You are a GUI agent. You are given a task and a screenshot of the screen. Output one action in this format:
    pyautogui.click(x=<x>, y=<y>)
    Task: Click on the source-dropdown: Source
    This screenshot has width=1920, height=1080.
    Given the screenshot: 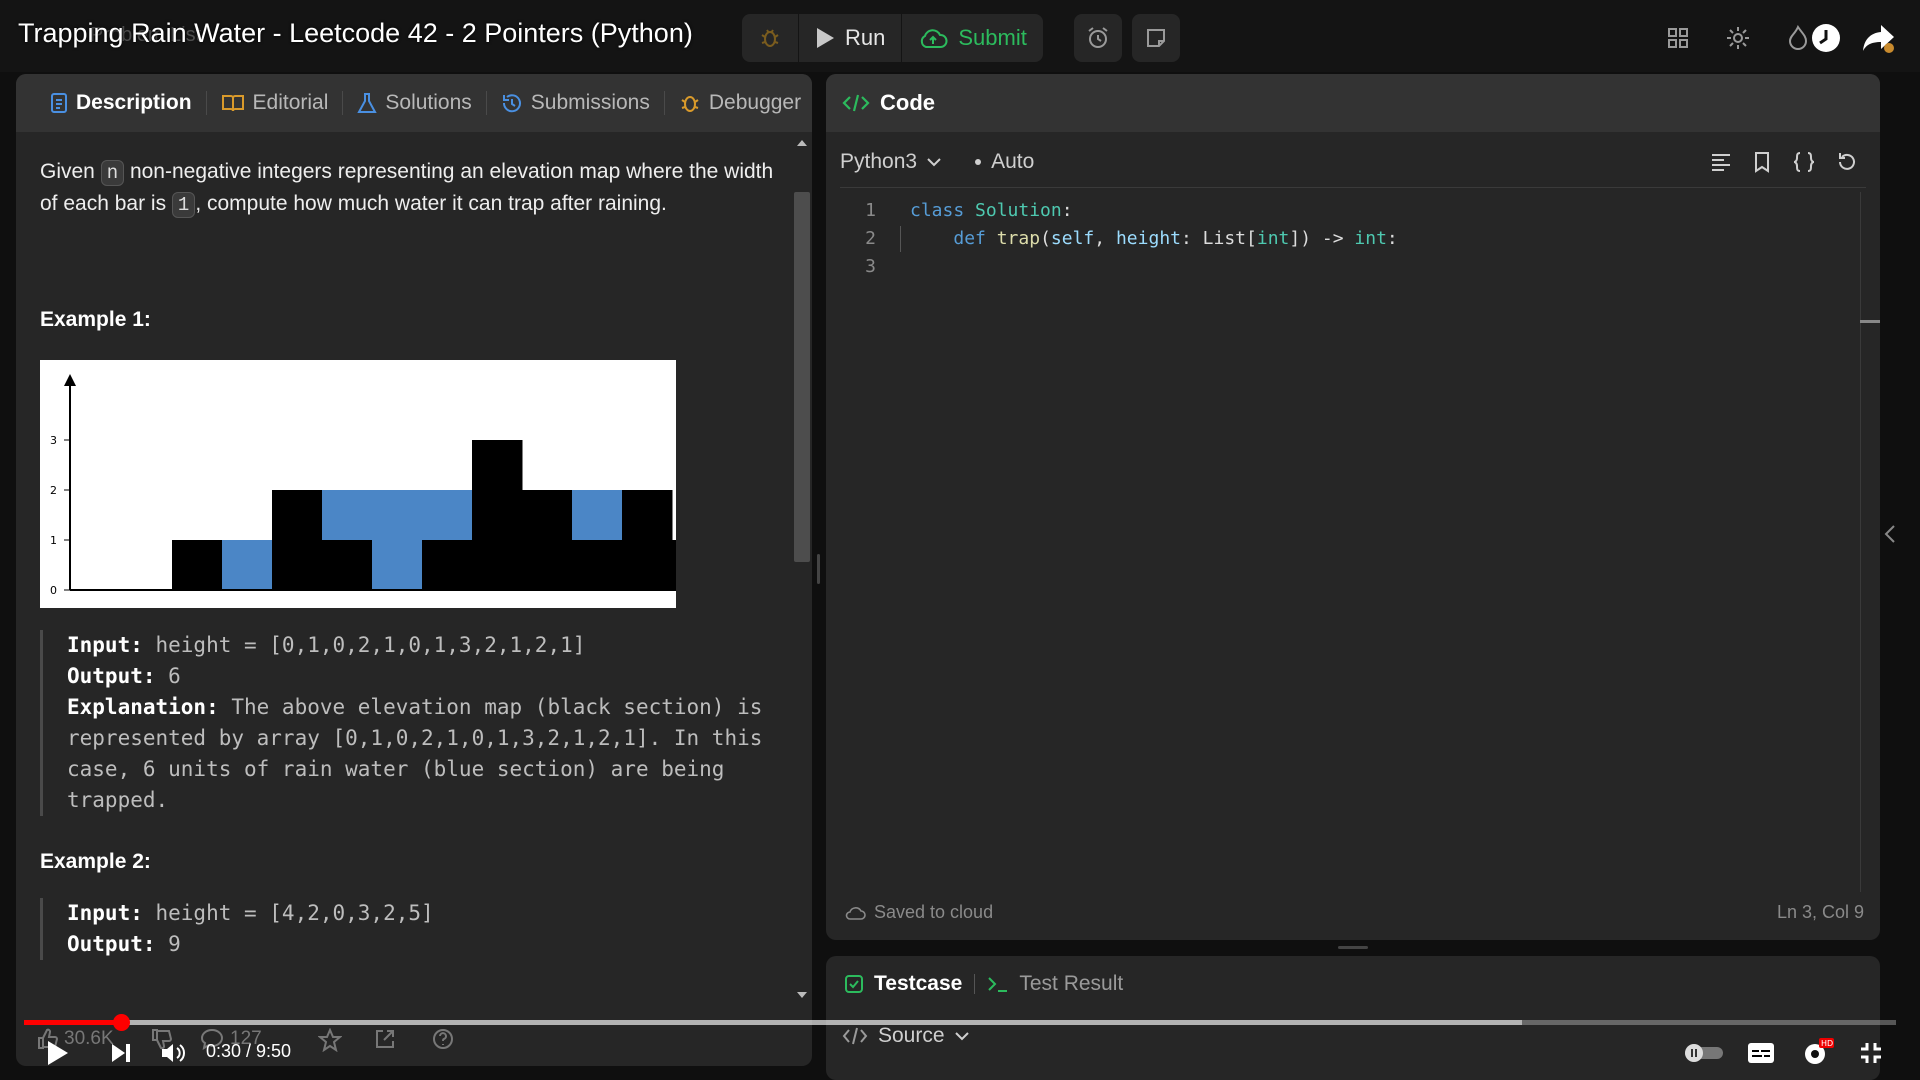 What is the action you would take?
    pyautogui.click(x=905, y=1036)
    